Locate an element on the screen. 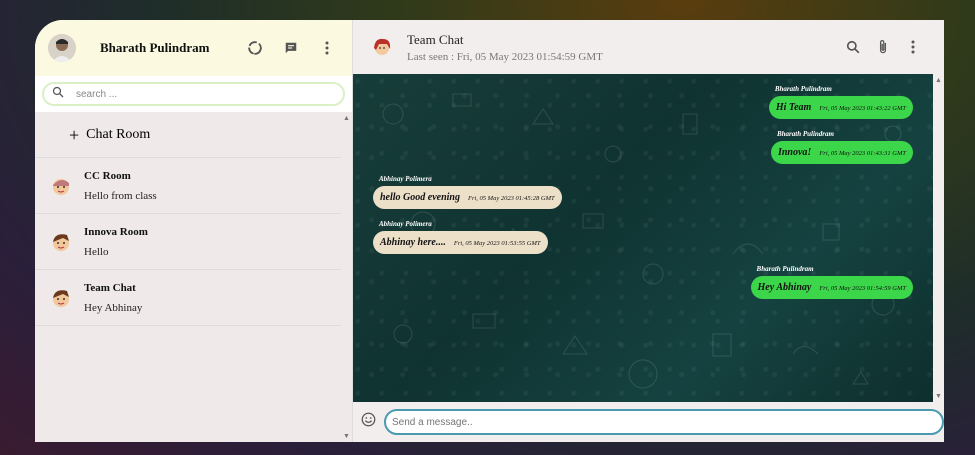 This screenshot has height=455, width=975. add-chat-room-label: Chat Room is located at coordinates (118, 134).